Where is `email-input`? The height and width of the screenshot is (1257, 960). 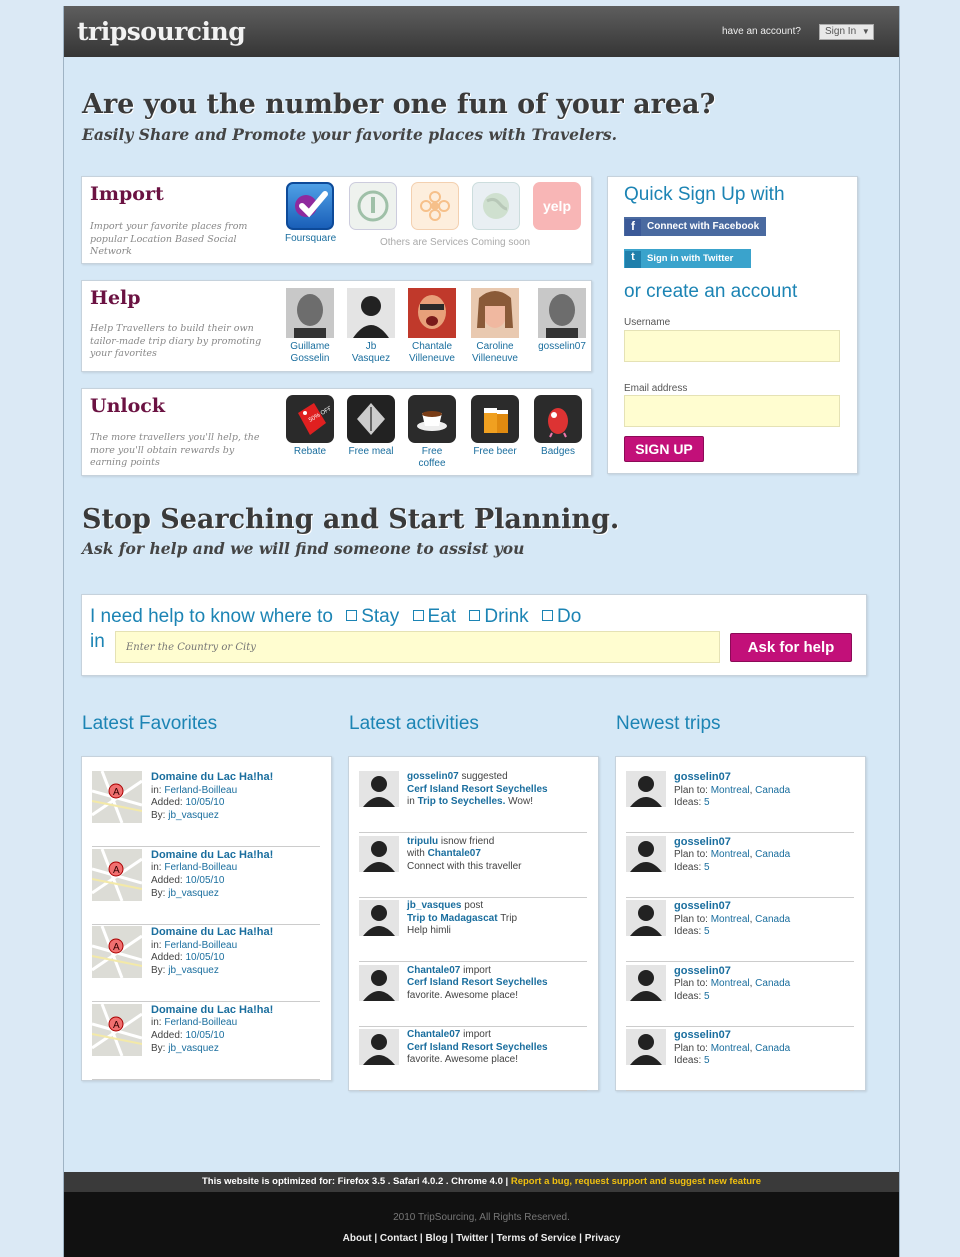
email-input is located at coordinates (732, 411).